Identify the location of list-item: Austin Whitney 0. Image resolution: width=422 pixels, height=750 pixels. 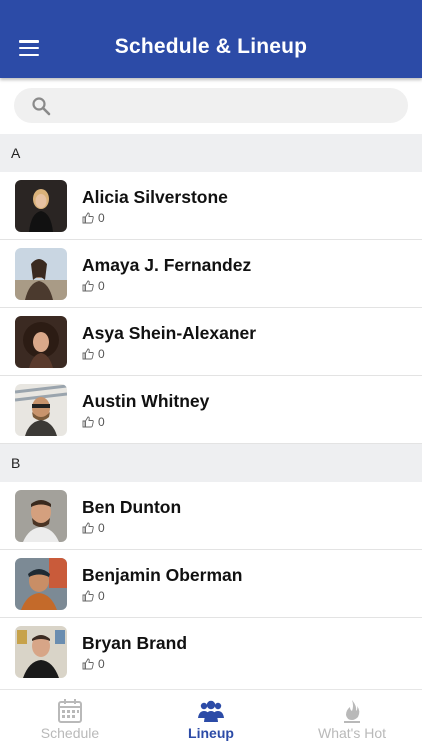
(211, 410).